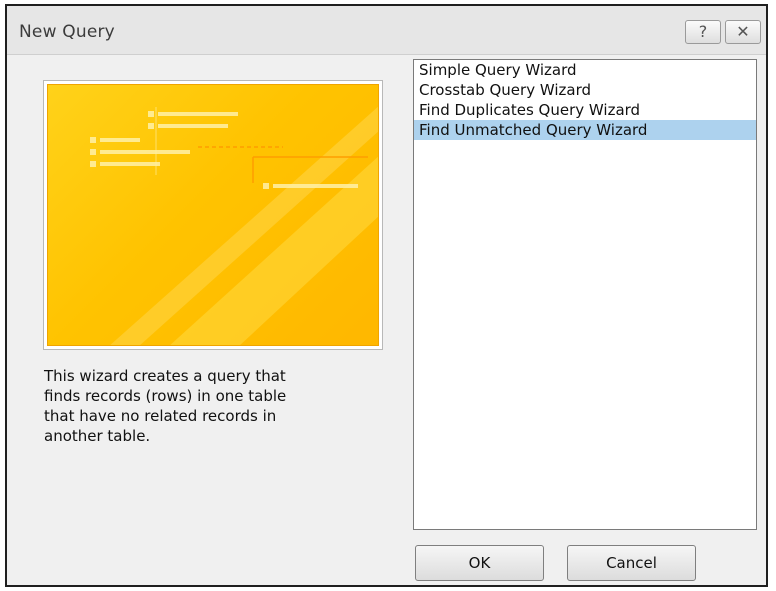 This screenshot has height=591, width=776. What do you see at coordinates (67, 32) in the screenshot?
I see `window-title: New Query` at bounding box center [67, 32].